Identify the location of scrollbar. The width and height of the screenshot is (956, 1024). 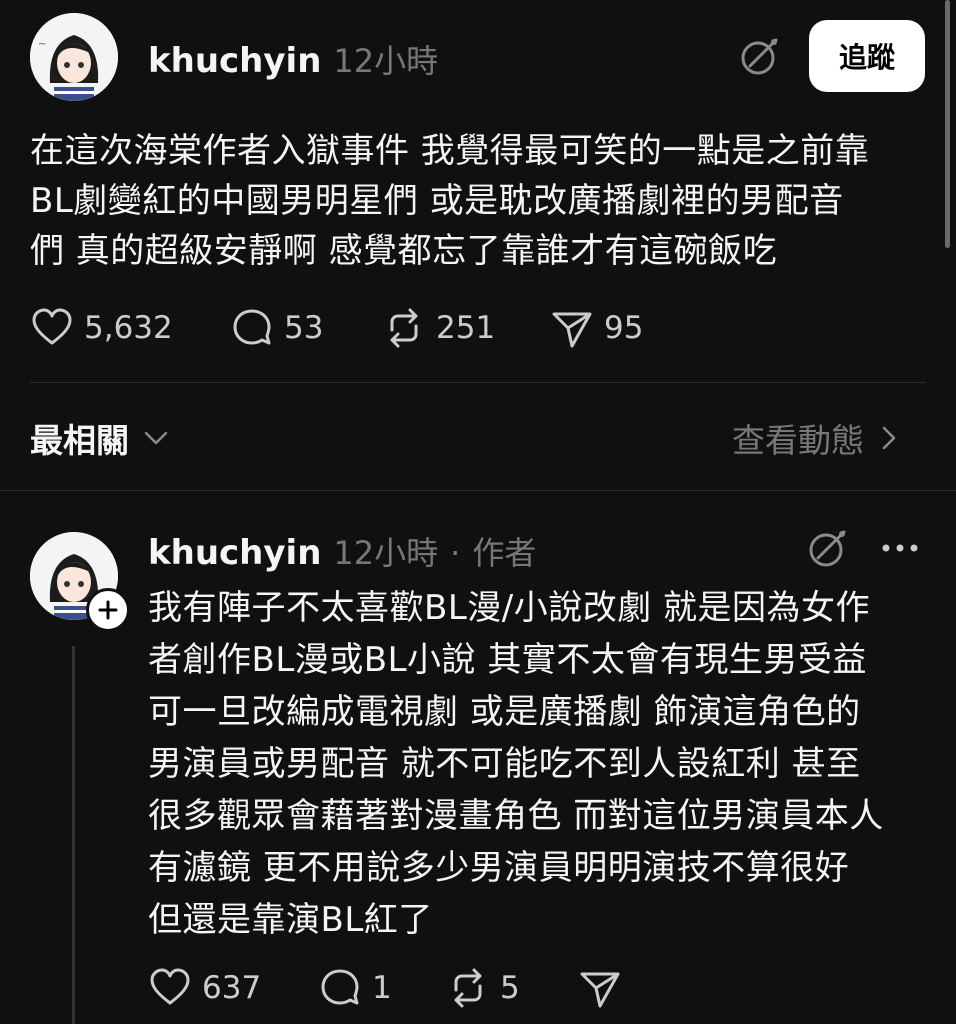
(947, 124).